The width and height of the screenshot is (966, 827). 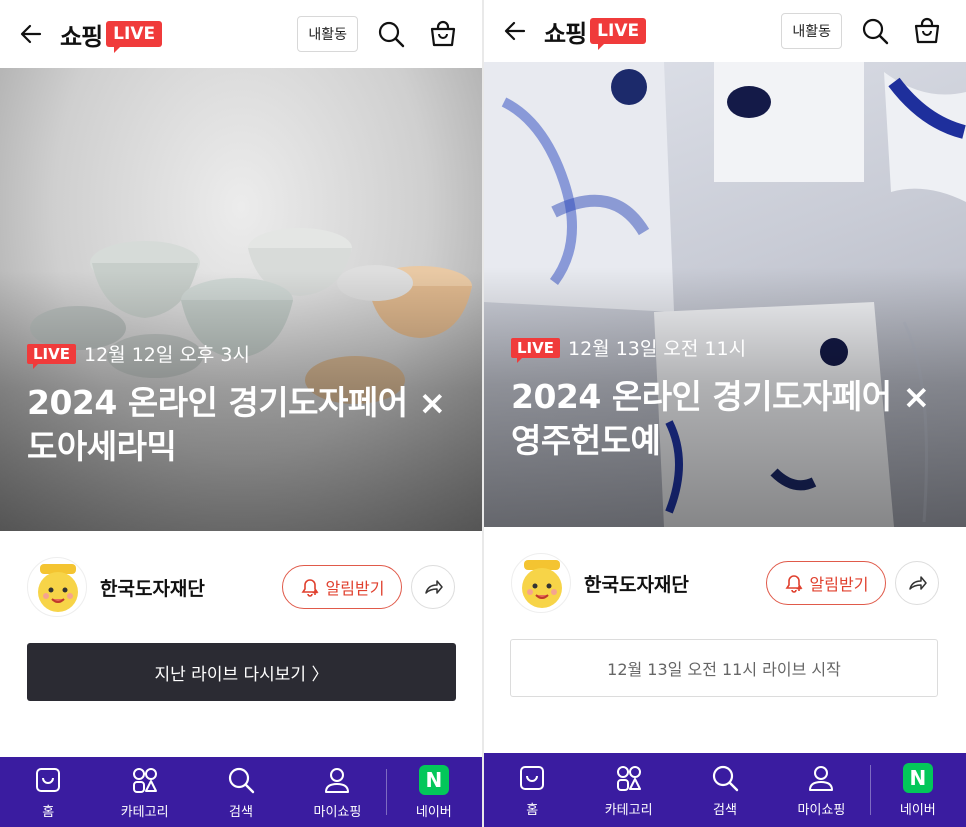 I want to click on live-date: 12월 12일 오후 3시, so click(x=167, y=355).